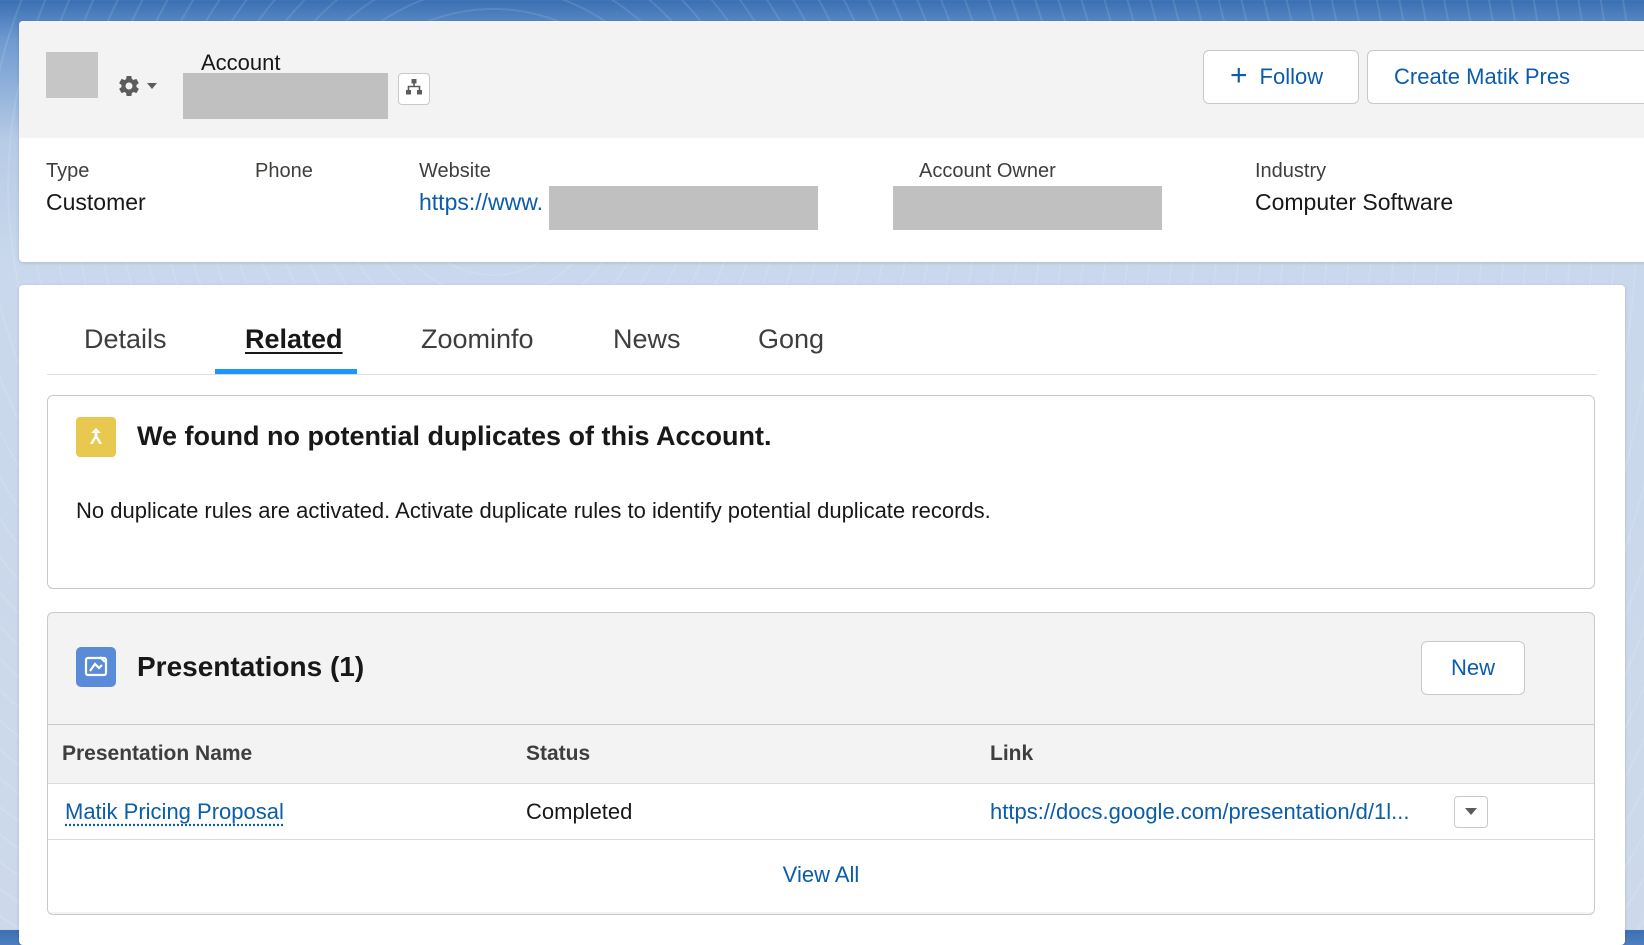 Image resolution: width=1644 pixels, height=945 pixels. What do you see at coordinates (1291, 76) in the screenshot?
I see `follow-button-label: Follow` at bounding box center [1291, 76].